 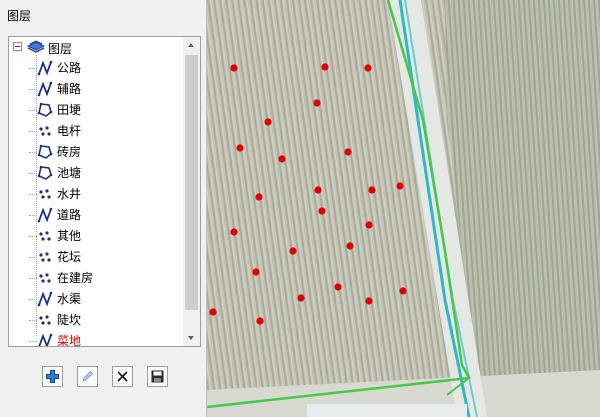 What do you see at coordinates (69, 257) in the screenshot?
I see `layer-label: 花坛` at bounding box center [69, 257].